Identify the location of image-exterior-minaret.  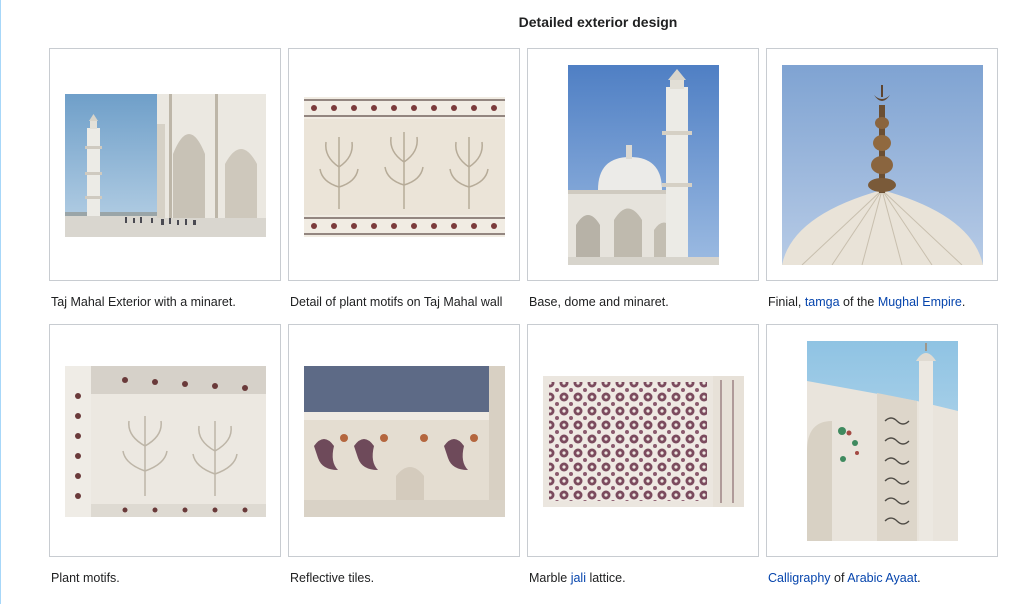
(165, 165).